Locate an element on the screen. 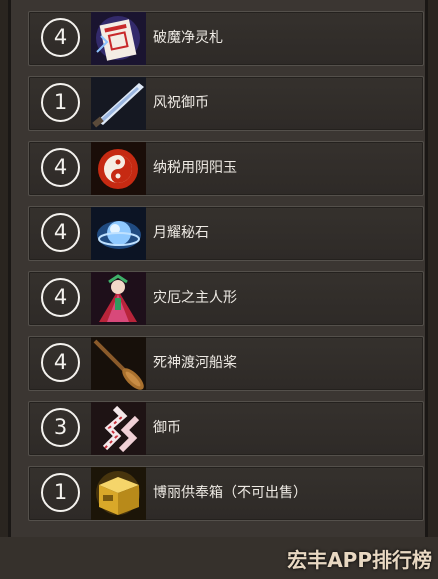 The width and height of the screenshot is (438, 579). item-name: 灾厄之主人形 is located at coordinates (195, 298).